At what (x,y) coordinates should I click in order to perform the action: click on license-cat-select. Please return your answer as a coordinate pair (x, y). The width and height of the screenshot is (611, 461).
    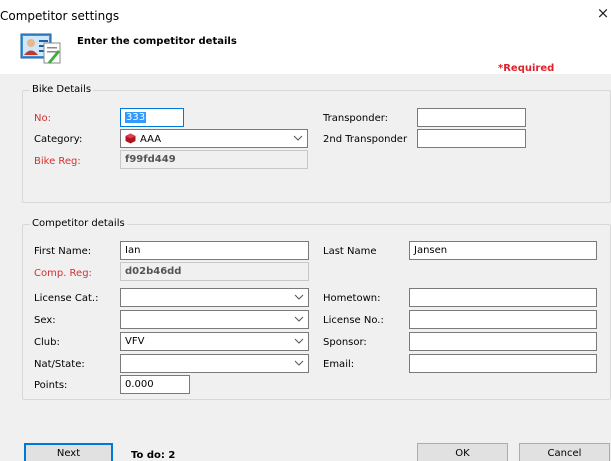
    Looking at the image, I should click on (214, 297).